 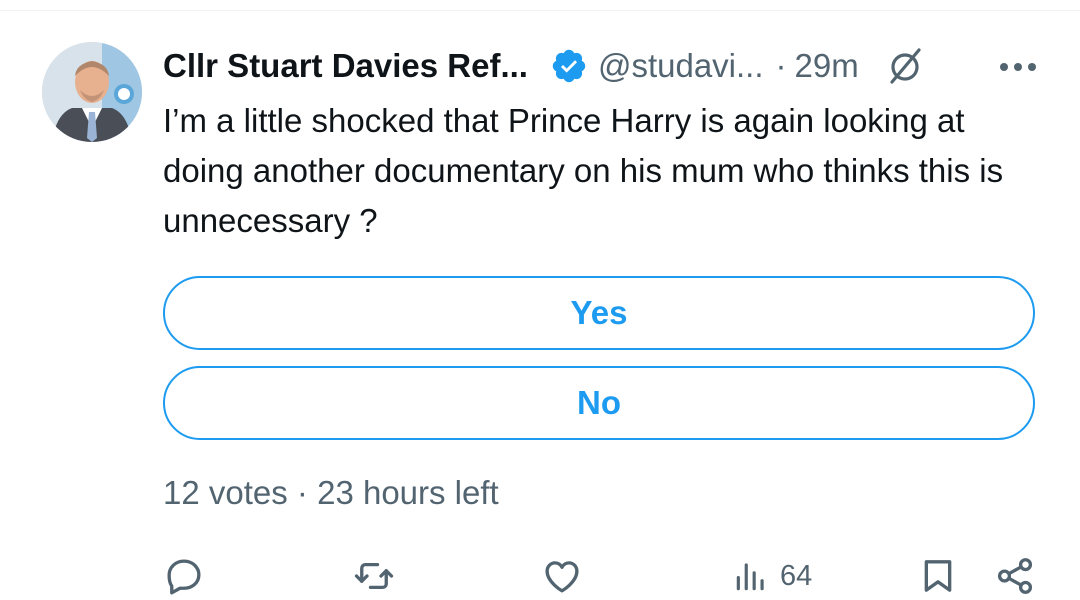 I want to click on share-button, so click(x=1015, y=576).